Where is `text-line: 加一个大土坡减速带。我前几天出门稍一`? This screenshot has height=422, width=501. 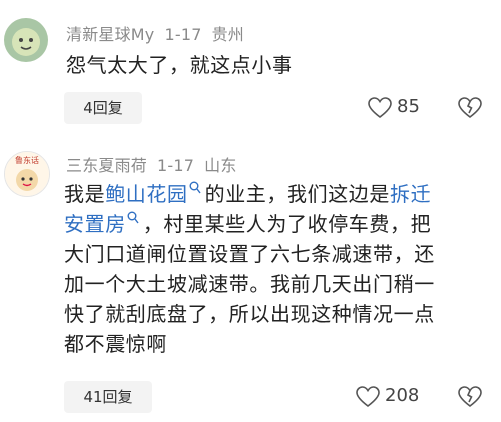
text-line: 加一个大土坡减速带。我前几天出门稍一 is located at coordinates (249, 284).